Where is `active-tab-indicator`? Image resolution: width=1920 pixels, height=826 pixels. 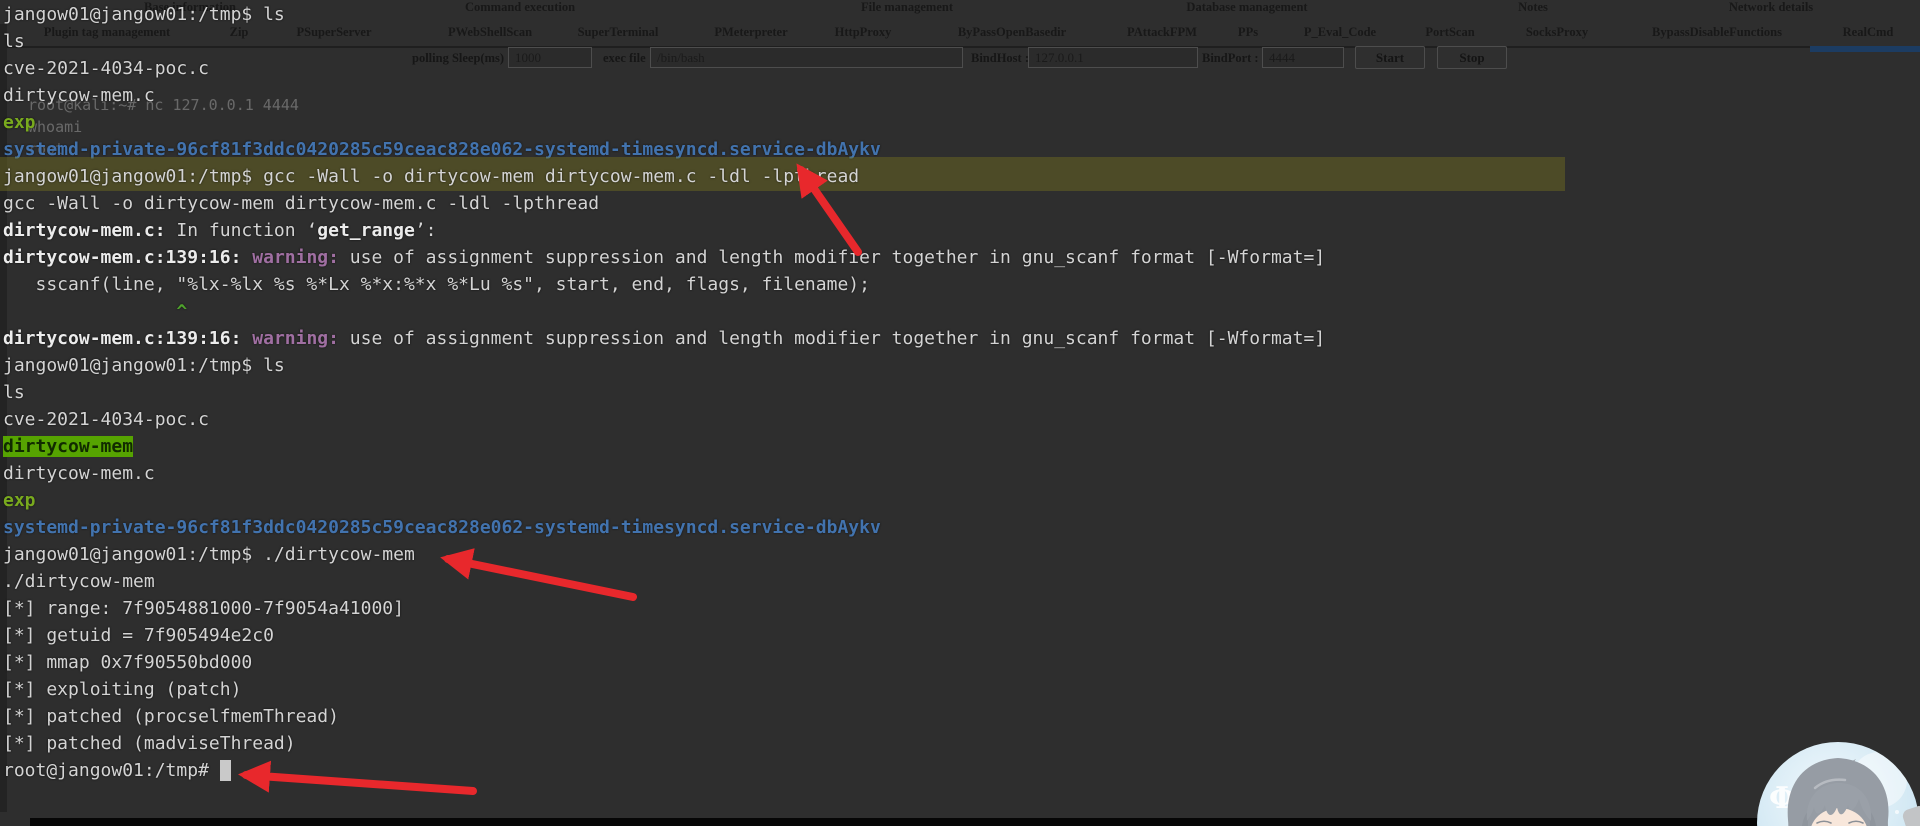
active-tab-indicator is located at coordinates (1865, 49).